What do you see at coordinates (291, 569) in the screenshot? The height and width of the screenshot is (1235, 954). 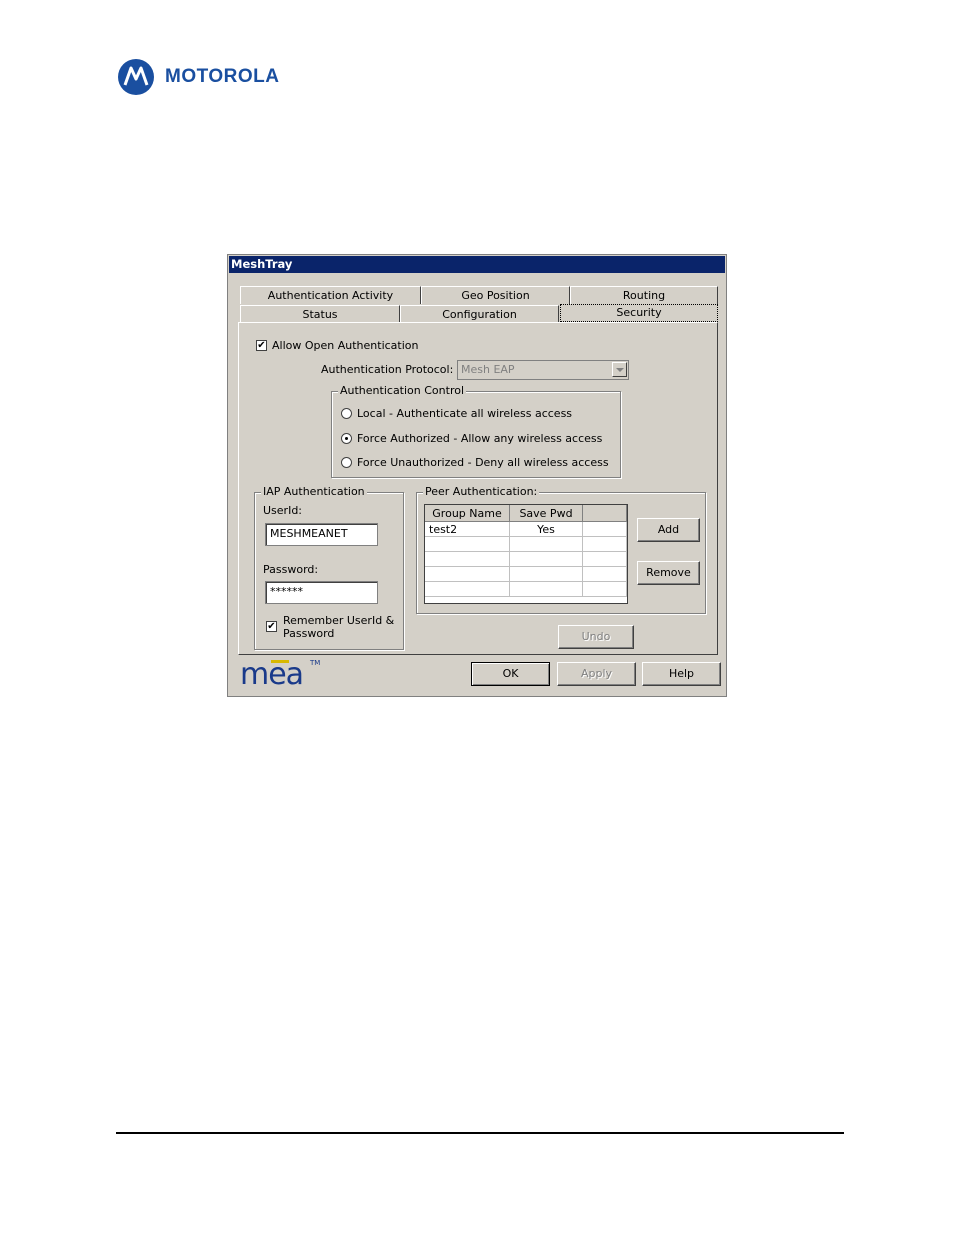 I see `password-label: Password:` at bounding box center [291, 569].